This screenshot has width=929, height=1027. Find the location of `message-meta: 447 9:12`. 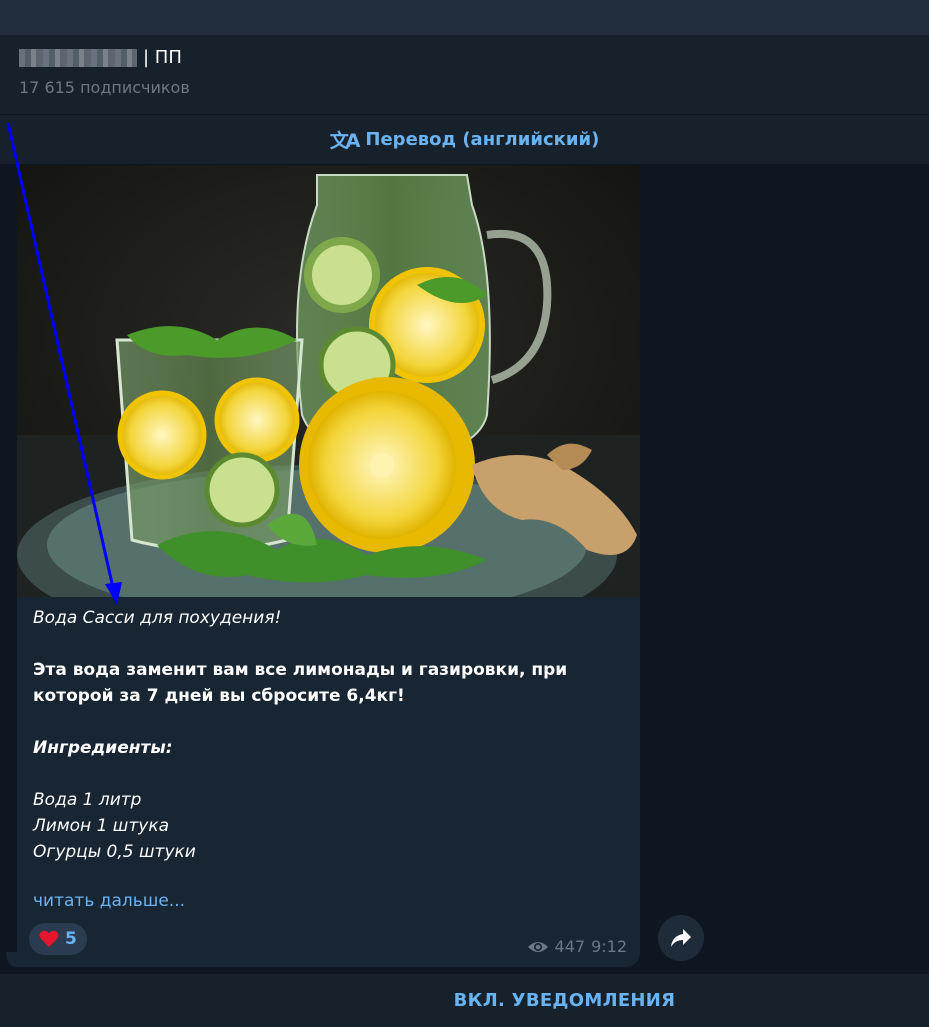

message-meta: 447 9:12 is located at coordinates (577, 946).